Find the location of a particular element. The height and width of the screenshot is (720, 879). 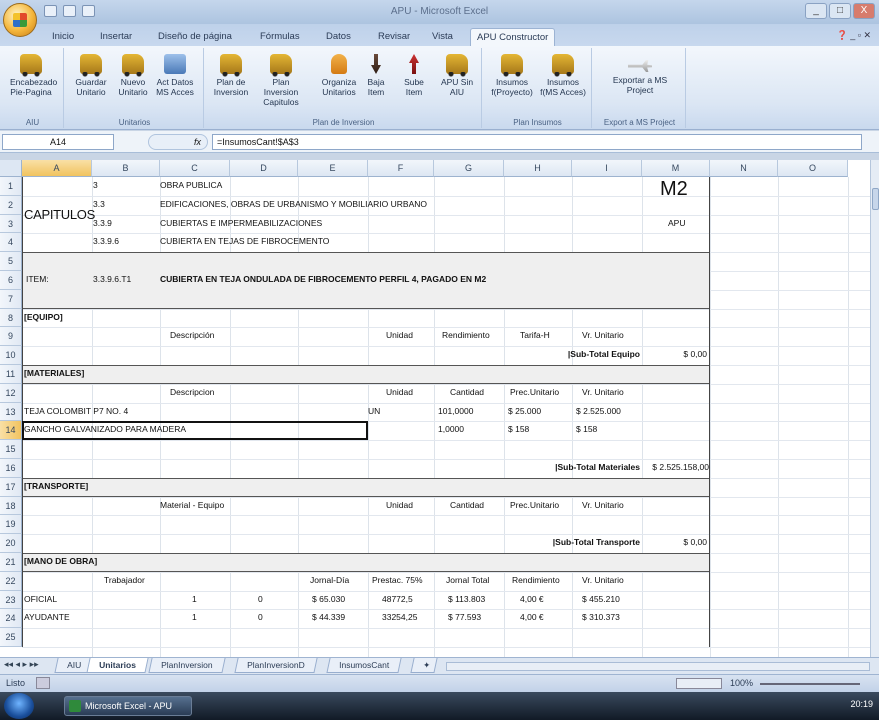

section-title: [TRANSPORTE] is located at coordinates (56, 486).